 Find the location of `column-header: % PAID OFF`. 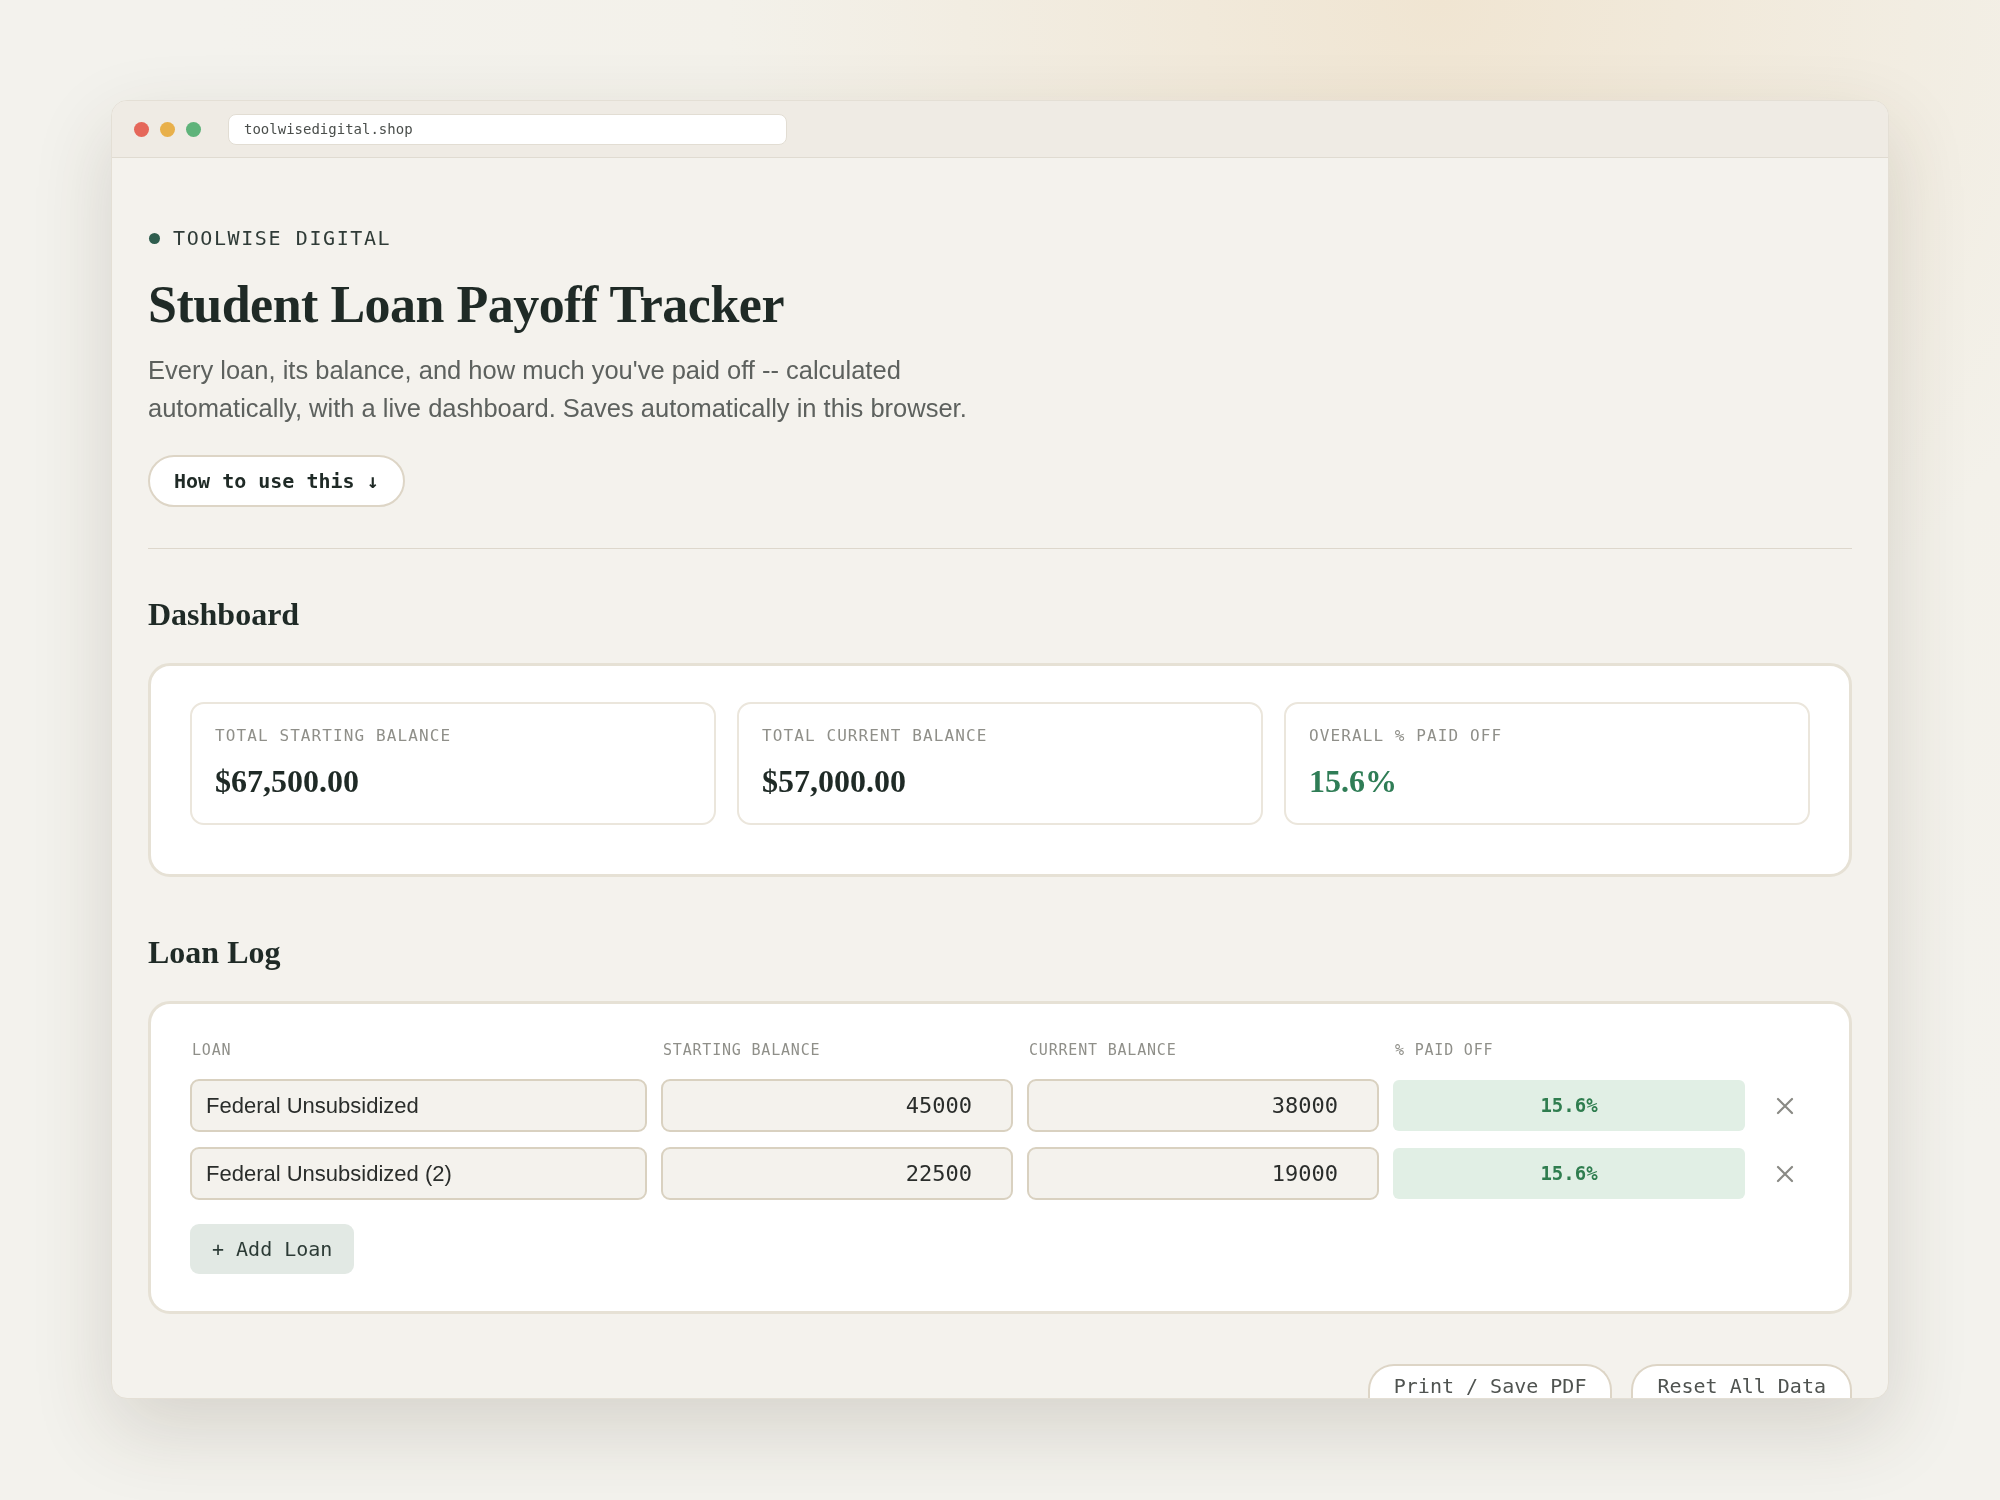

column-header: % PAID OFF is located at coordinates (1444, 1050).